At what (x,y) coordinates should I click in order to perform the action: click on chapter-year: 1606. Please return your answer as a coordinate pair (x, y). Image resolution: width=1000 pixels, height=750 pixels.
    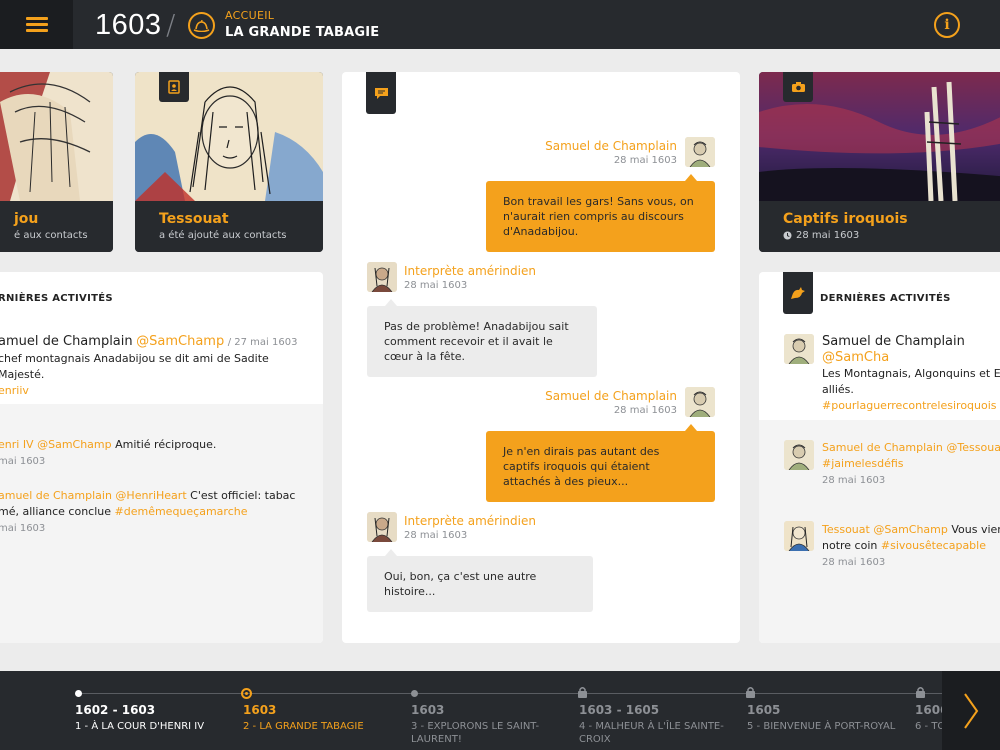
    Looking at the image, I should click on (928, 710).